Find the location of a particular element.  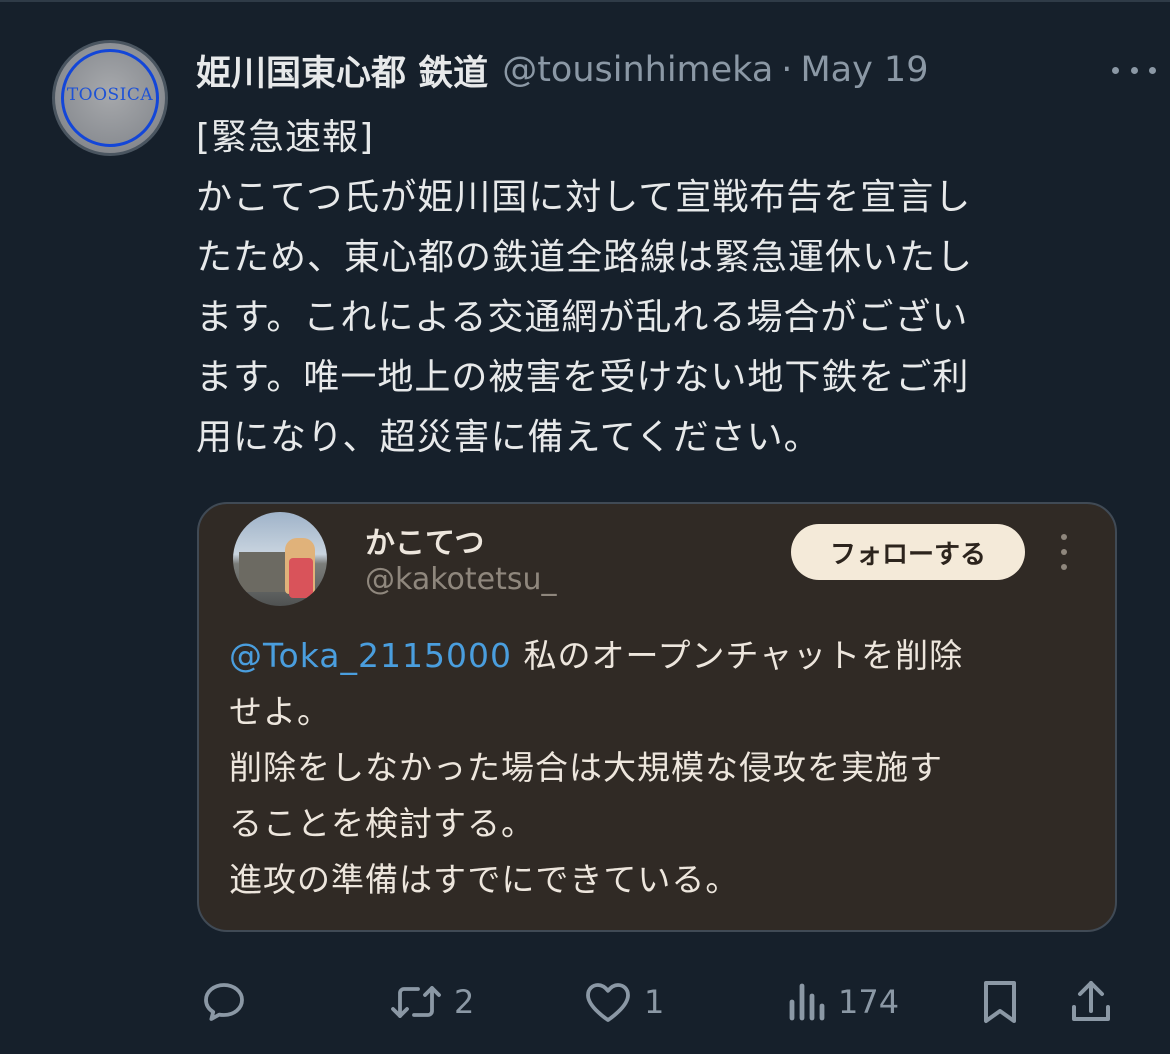

embed-more-icon is located at coordinates (1065, 552).